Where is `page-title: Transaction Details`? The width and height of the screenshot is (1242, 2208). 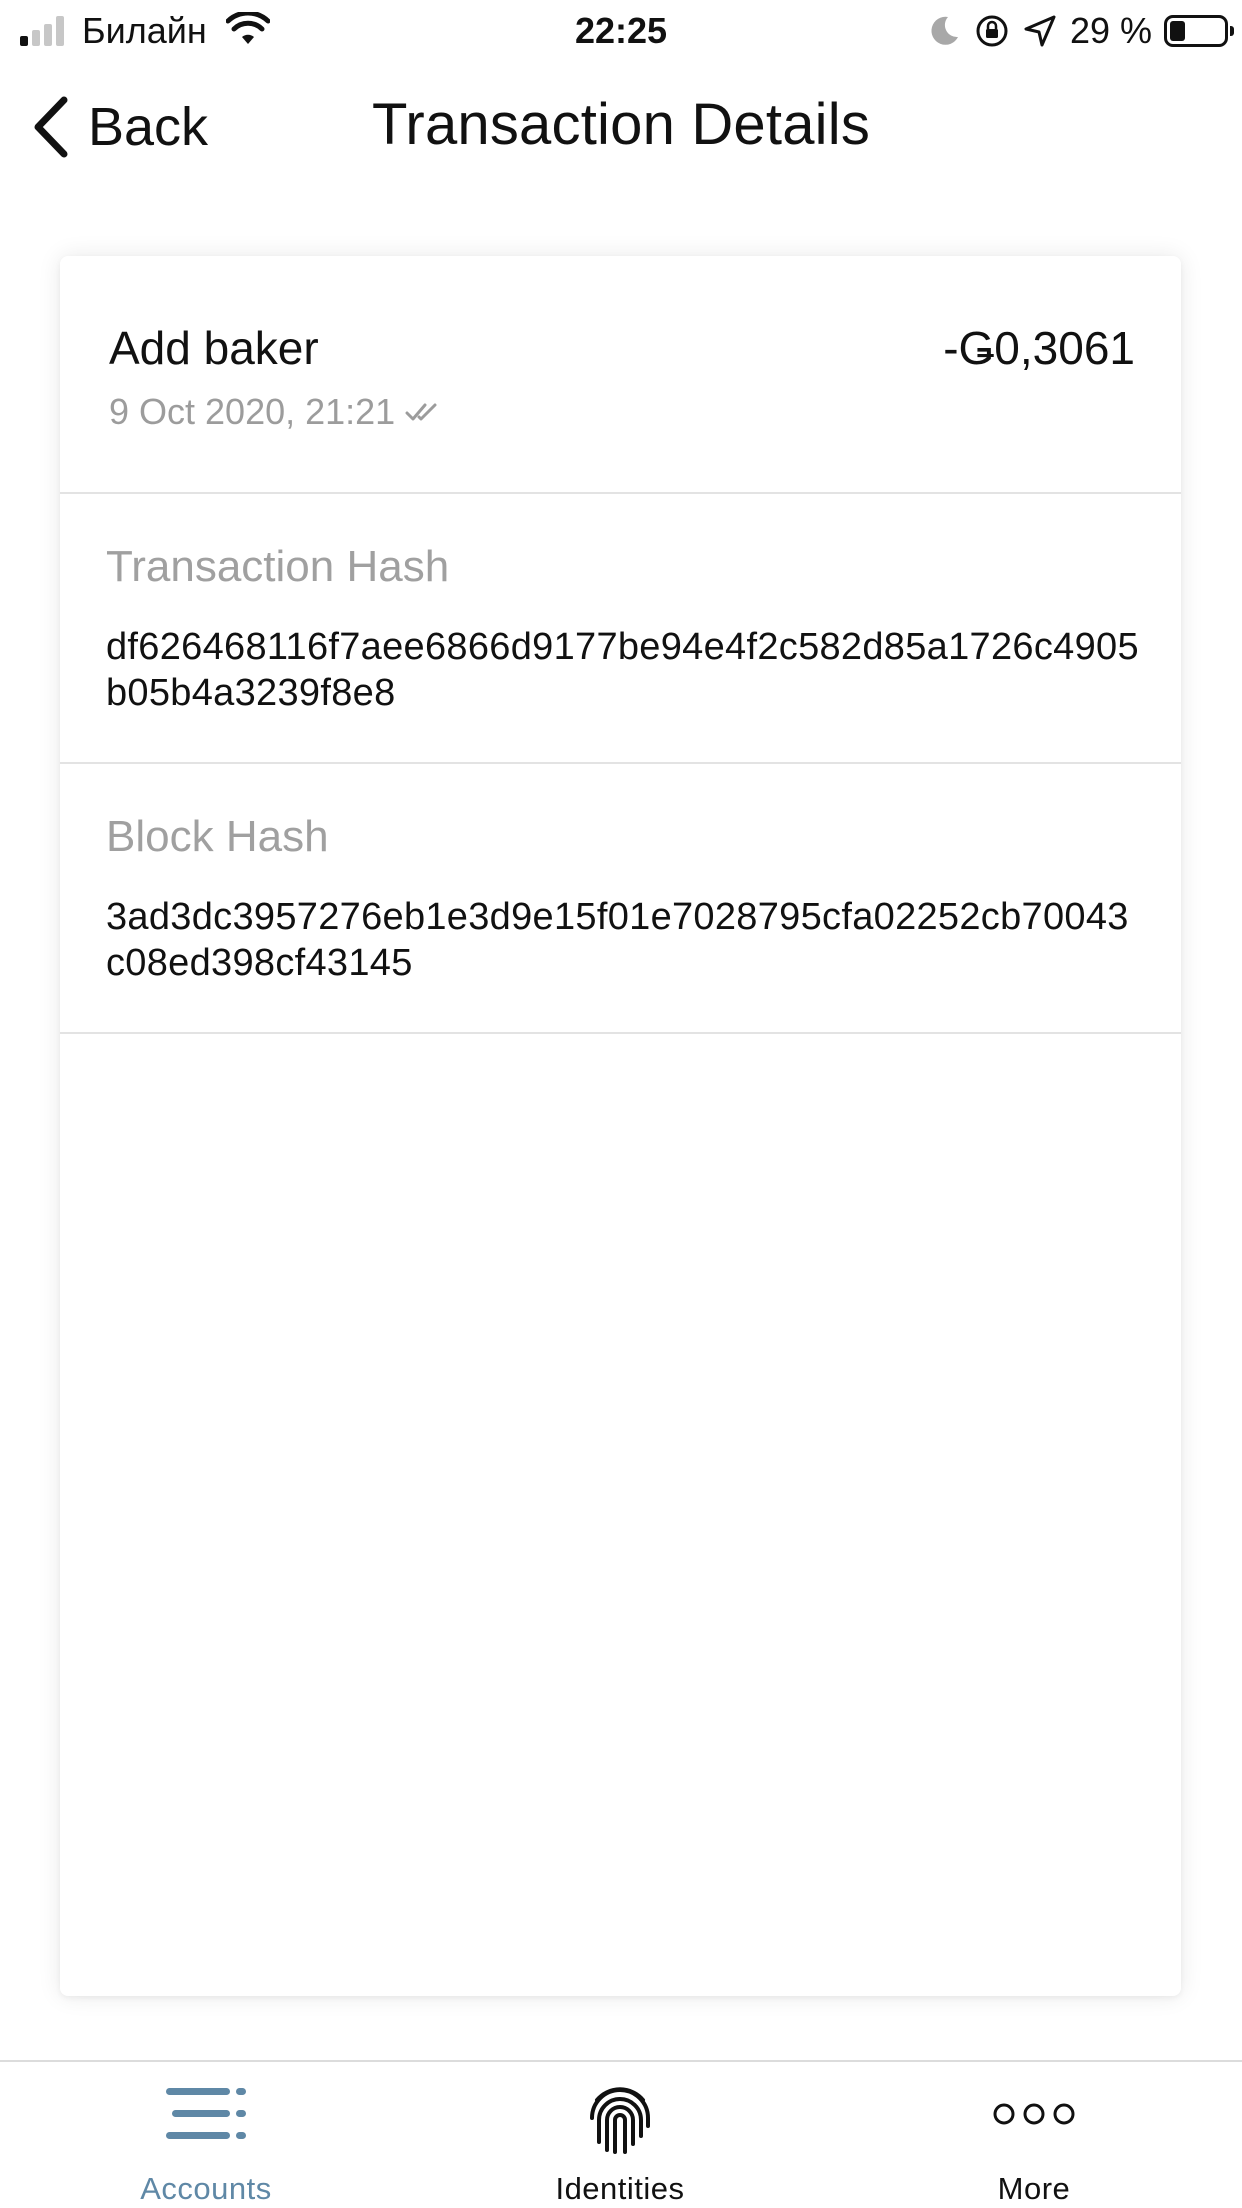 page-title: Transaction Details is located at coordinates (621, 124).